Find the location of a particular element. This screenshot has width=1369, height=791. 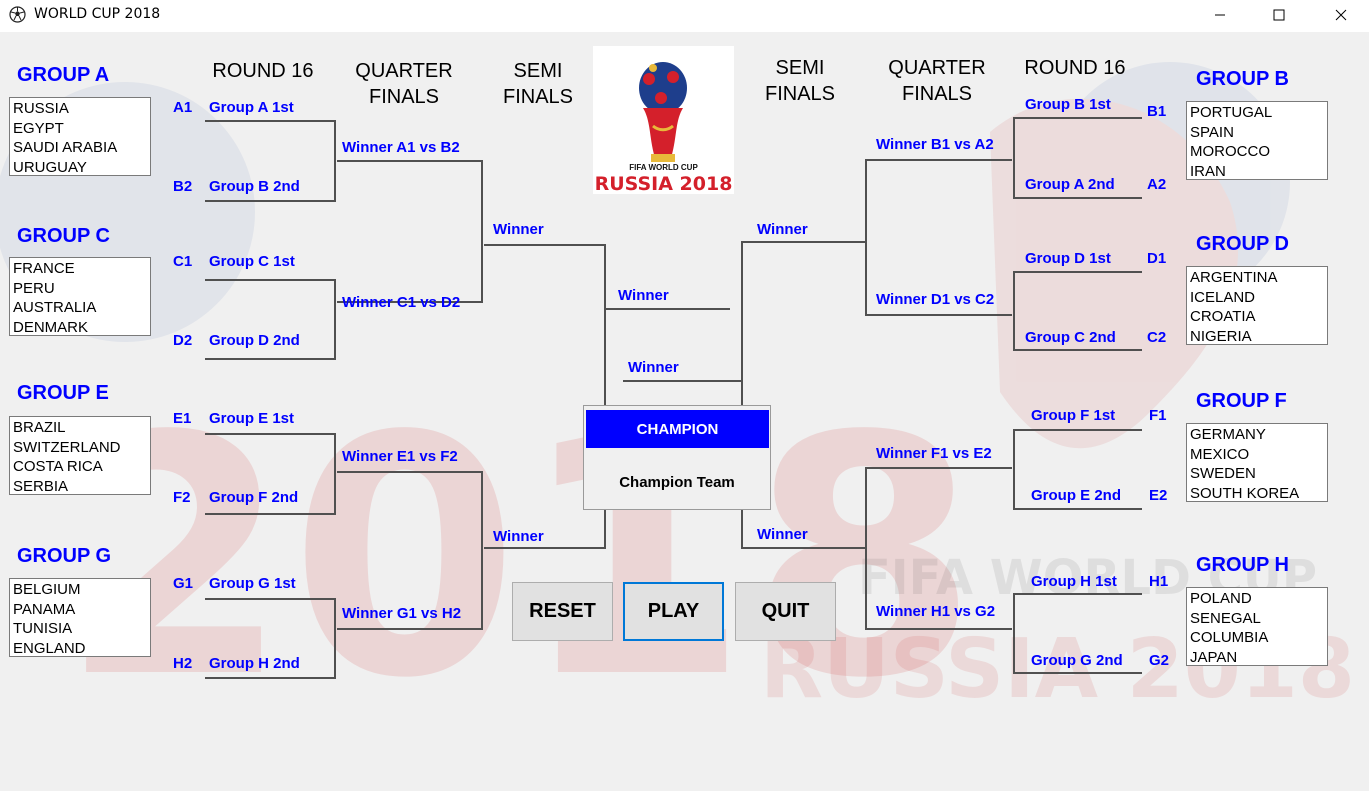

list-item: SENEGAL is located at coordinates (1257, 619).